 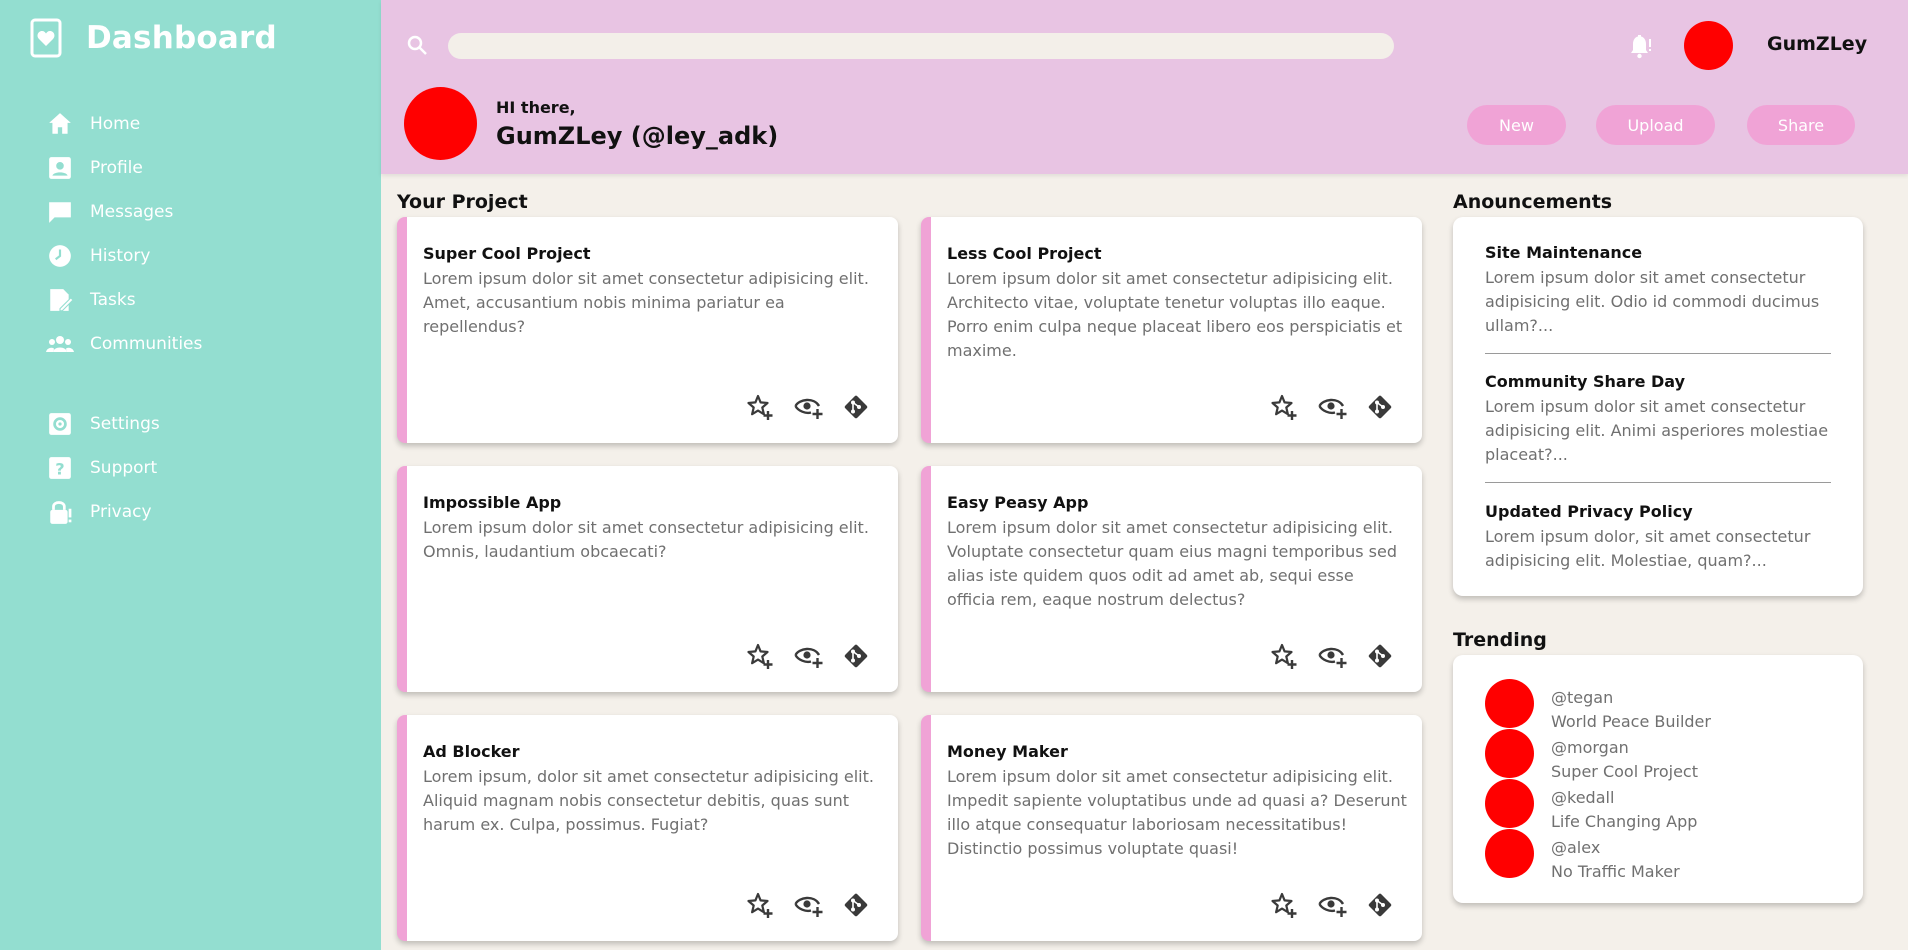 What do you see at coordinates (60, 168) in the screenshot?
I see `profile-icon` at bounding box center [60, 168].